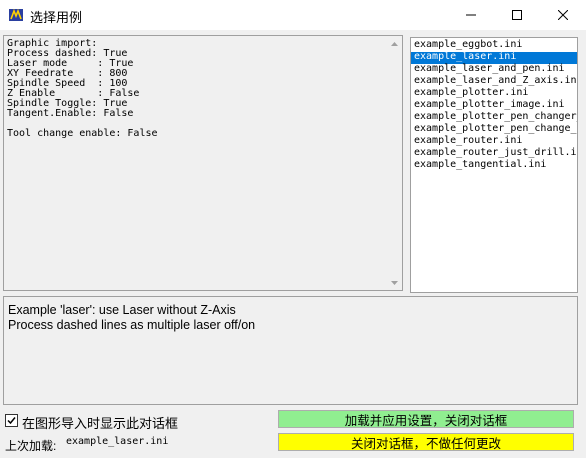  I want to click on show-dialog-label: 在图形导入时显示此对话框, so click(100, 423).